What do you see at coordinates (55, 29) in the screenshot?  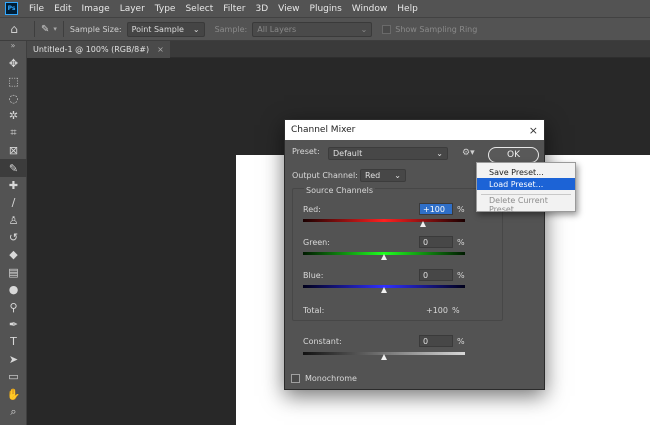 I see `chevron-down-icon: ▾` at bounding box center [55, 29].